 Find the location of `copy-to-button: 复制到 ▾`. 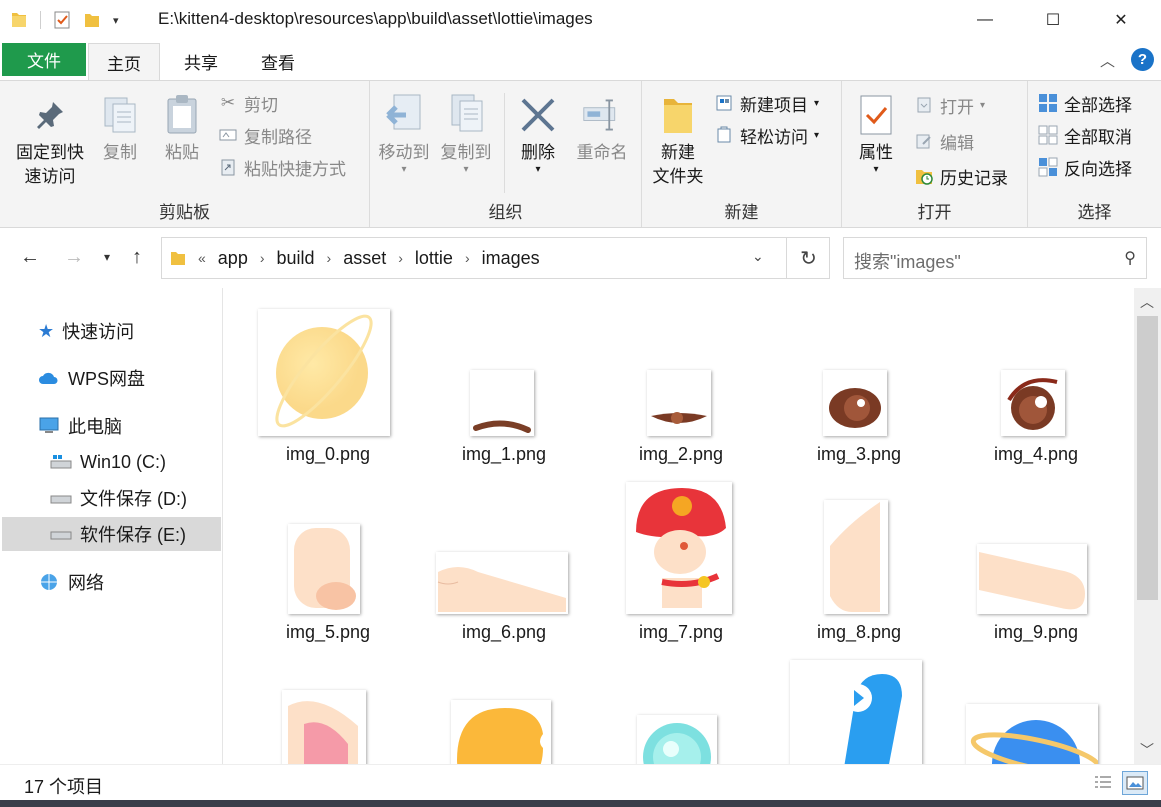

copy-to-button: 复制到 ▾ is located at coordinates (466, 134).